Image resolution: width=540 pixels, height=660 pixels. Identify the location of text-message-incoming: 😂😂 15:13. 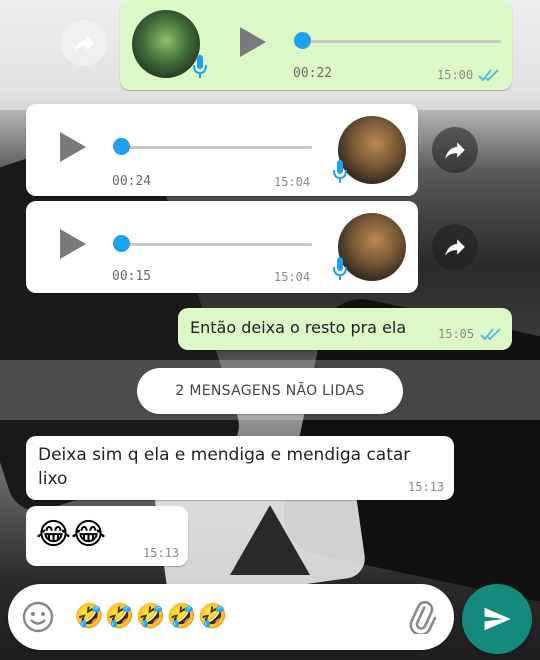
(107, 536).